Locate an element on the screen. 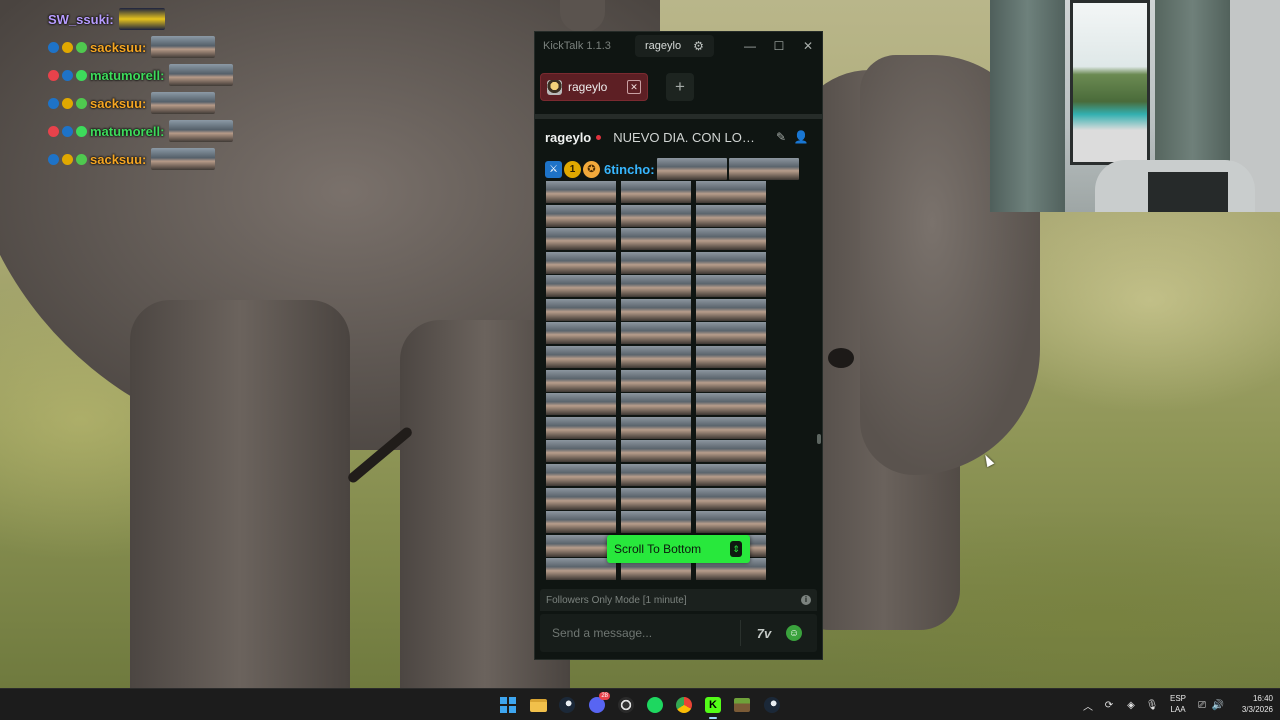  title-bar: KickTalk 1.1.3 rageylo ⚙ — ☐ ✕ is located at coordinates (678, 46).